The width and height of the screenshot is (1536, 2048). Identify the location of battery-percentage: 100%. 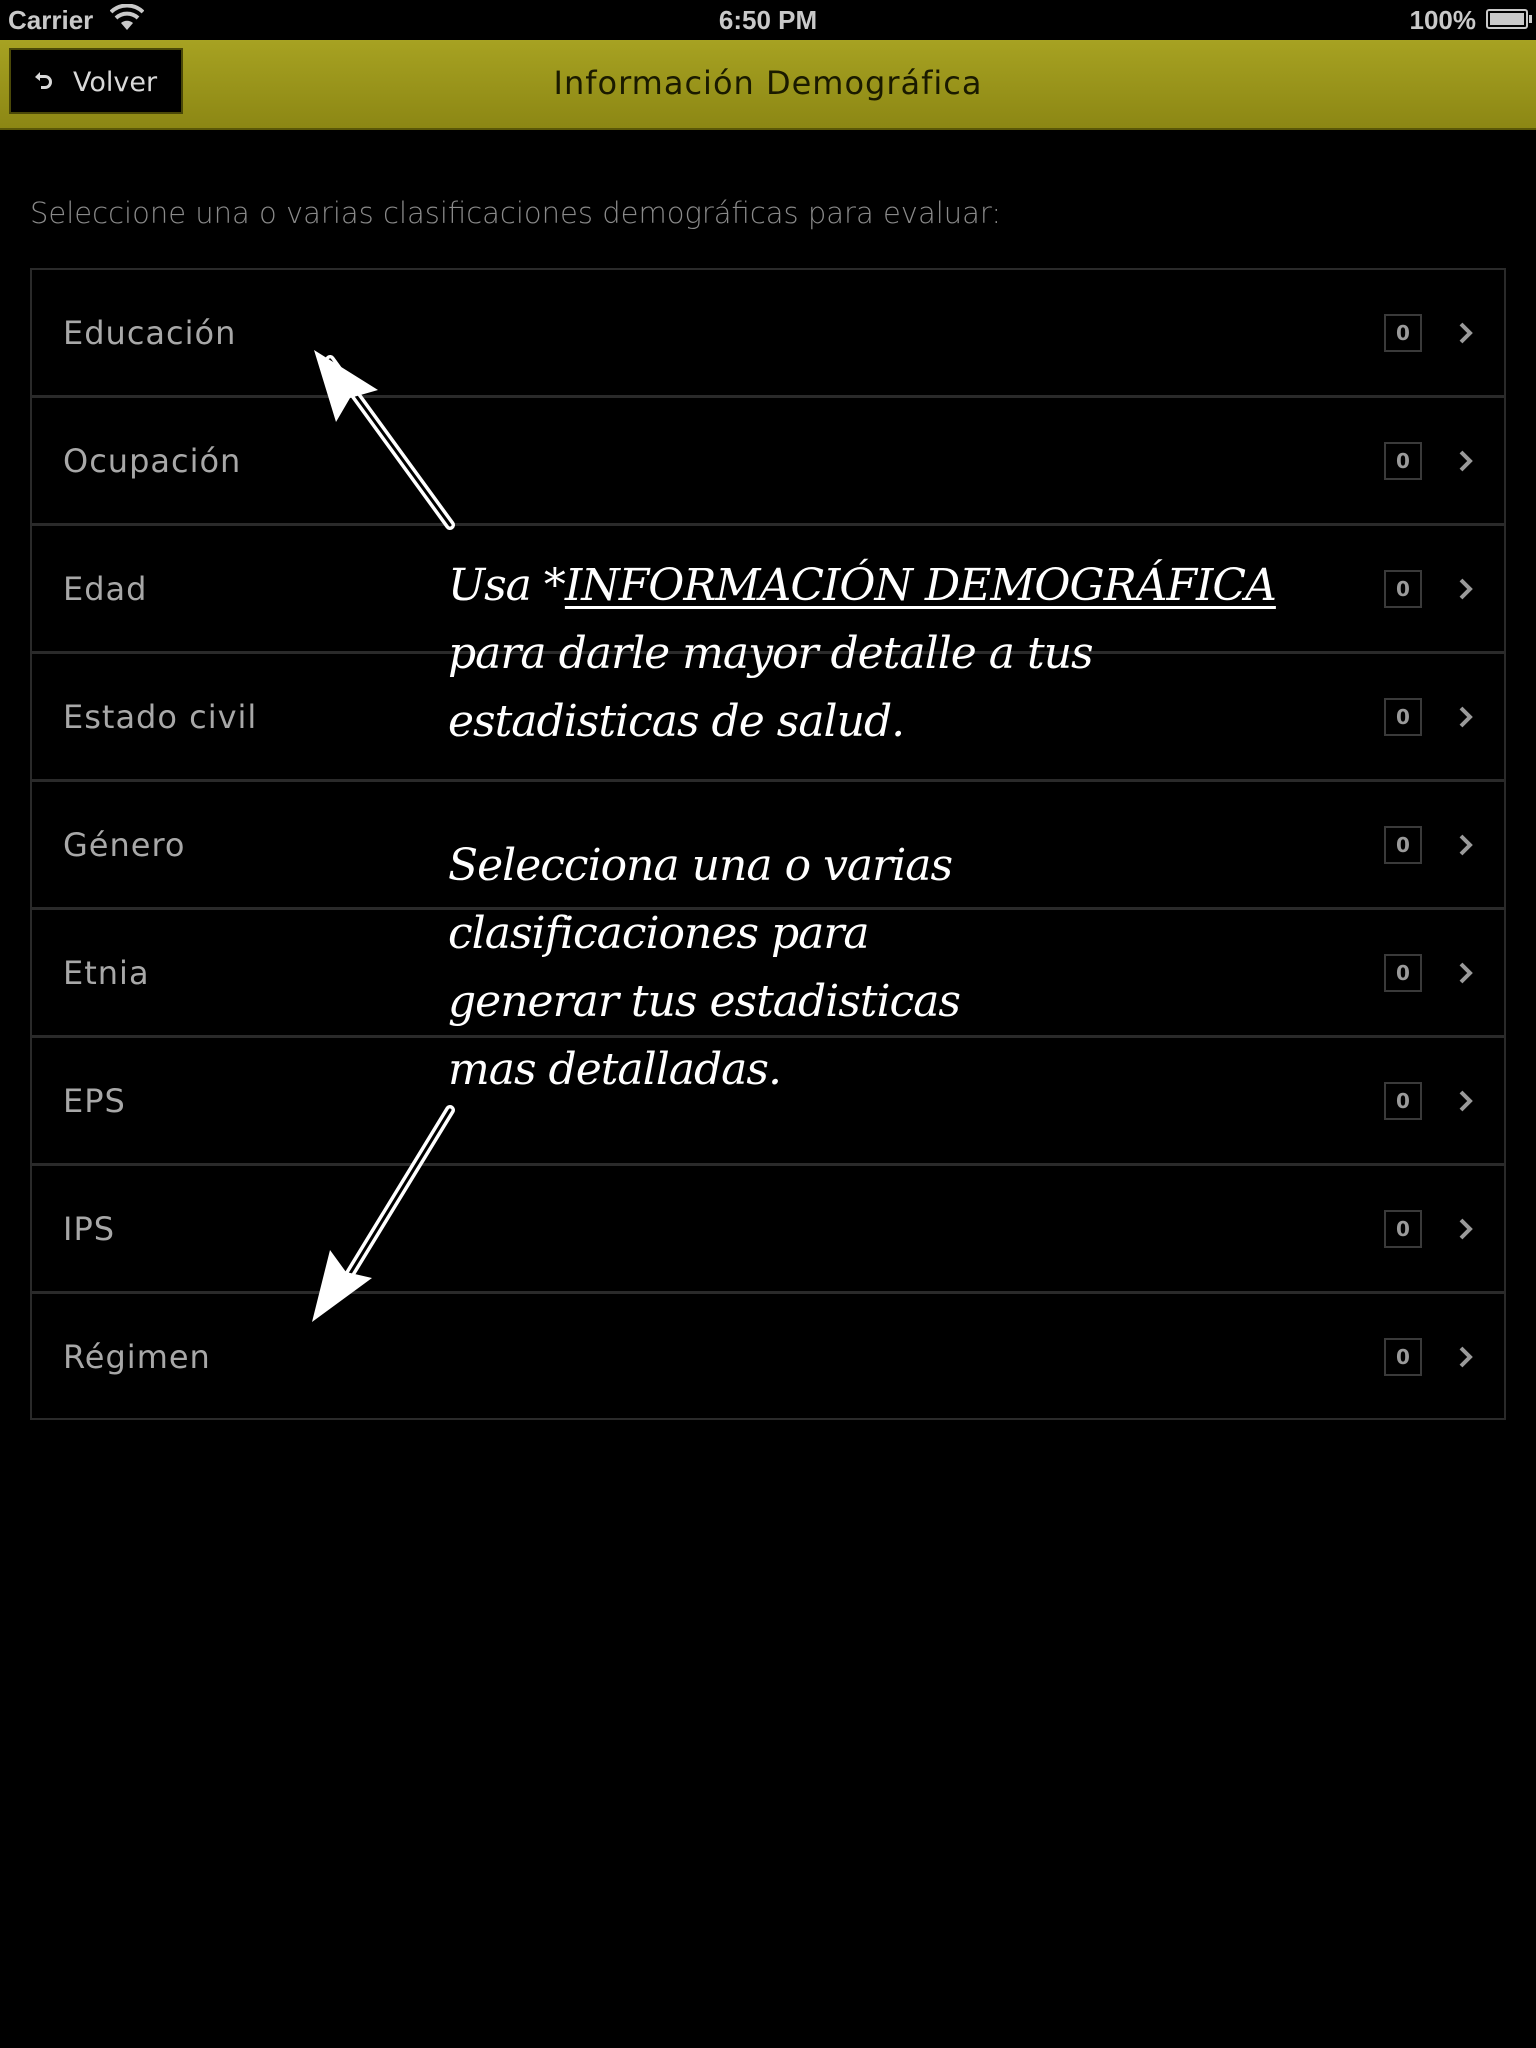
(1443, 20).